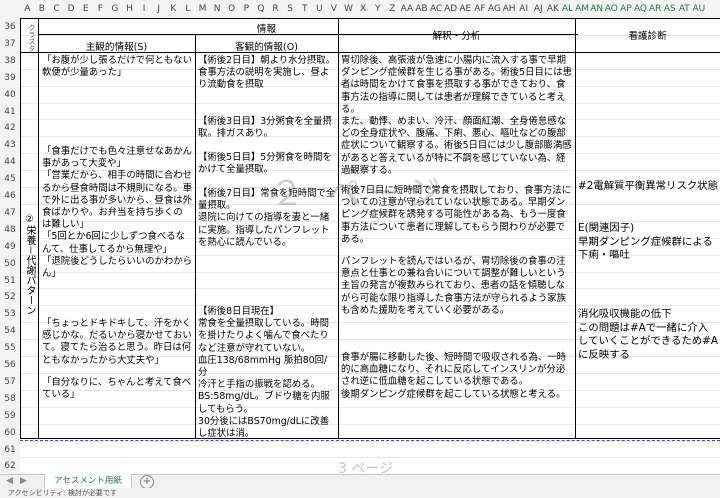 This screenshot has width=720, height=498. What do you see at coordinates (10, 247) in the screenshot?
I see `row-header-49: 49` at bounding box center [10, 247].